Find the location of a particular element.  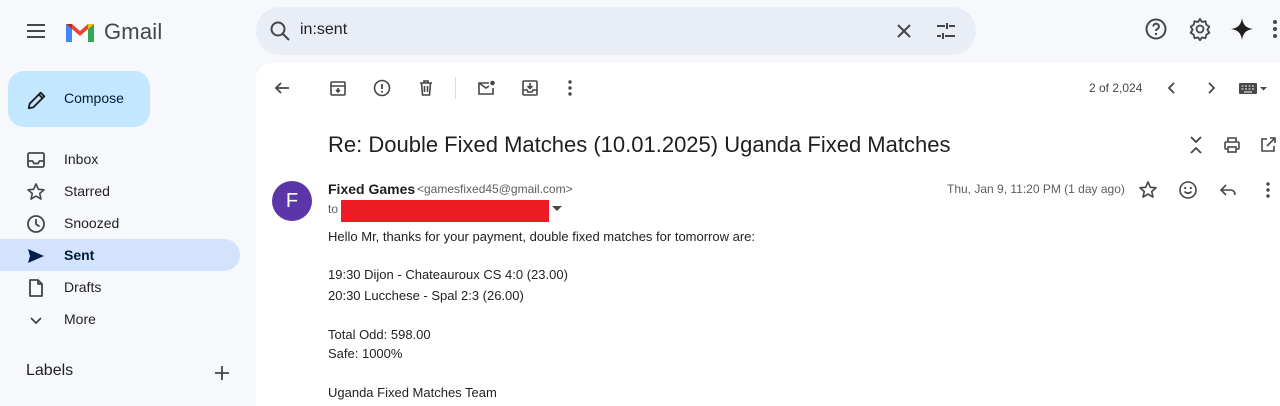

search-input: in:sent is located at coordinates (323, 30).